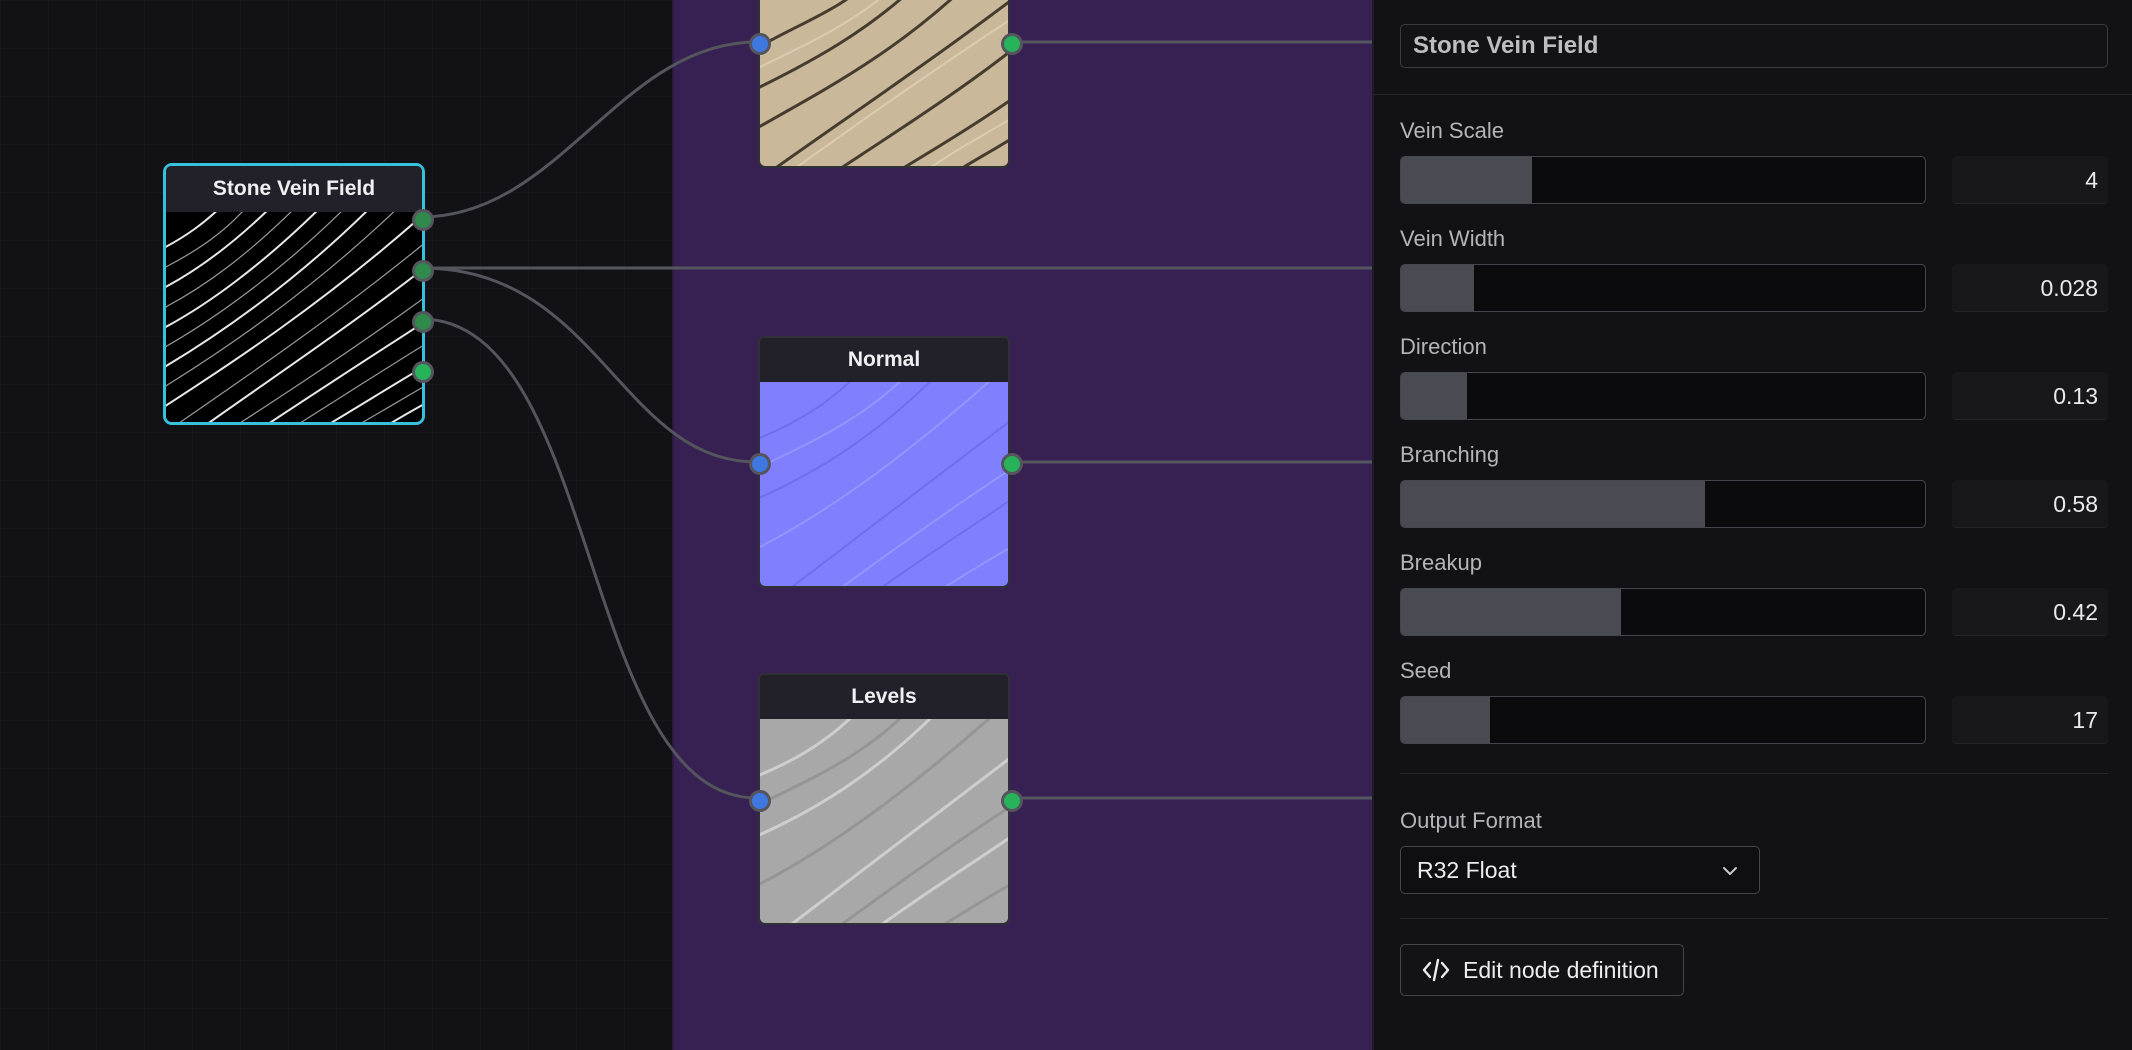  I want to click on output-port-mask, so click(423, 271).